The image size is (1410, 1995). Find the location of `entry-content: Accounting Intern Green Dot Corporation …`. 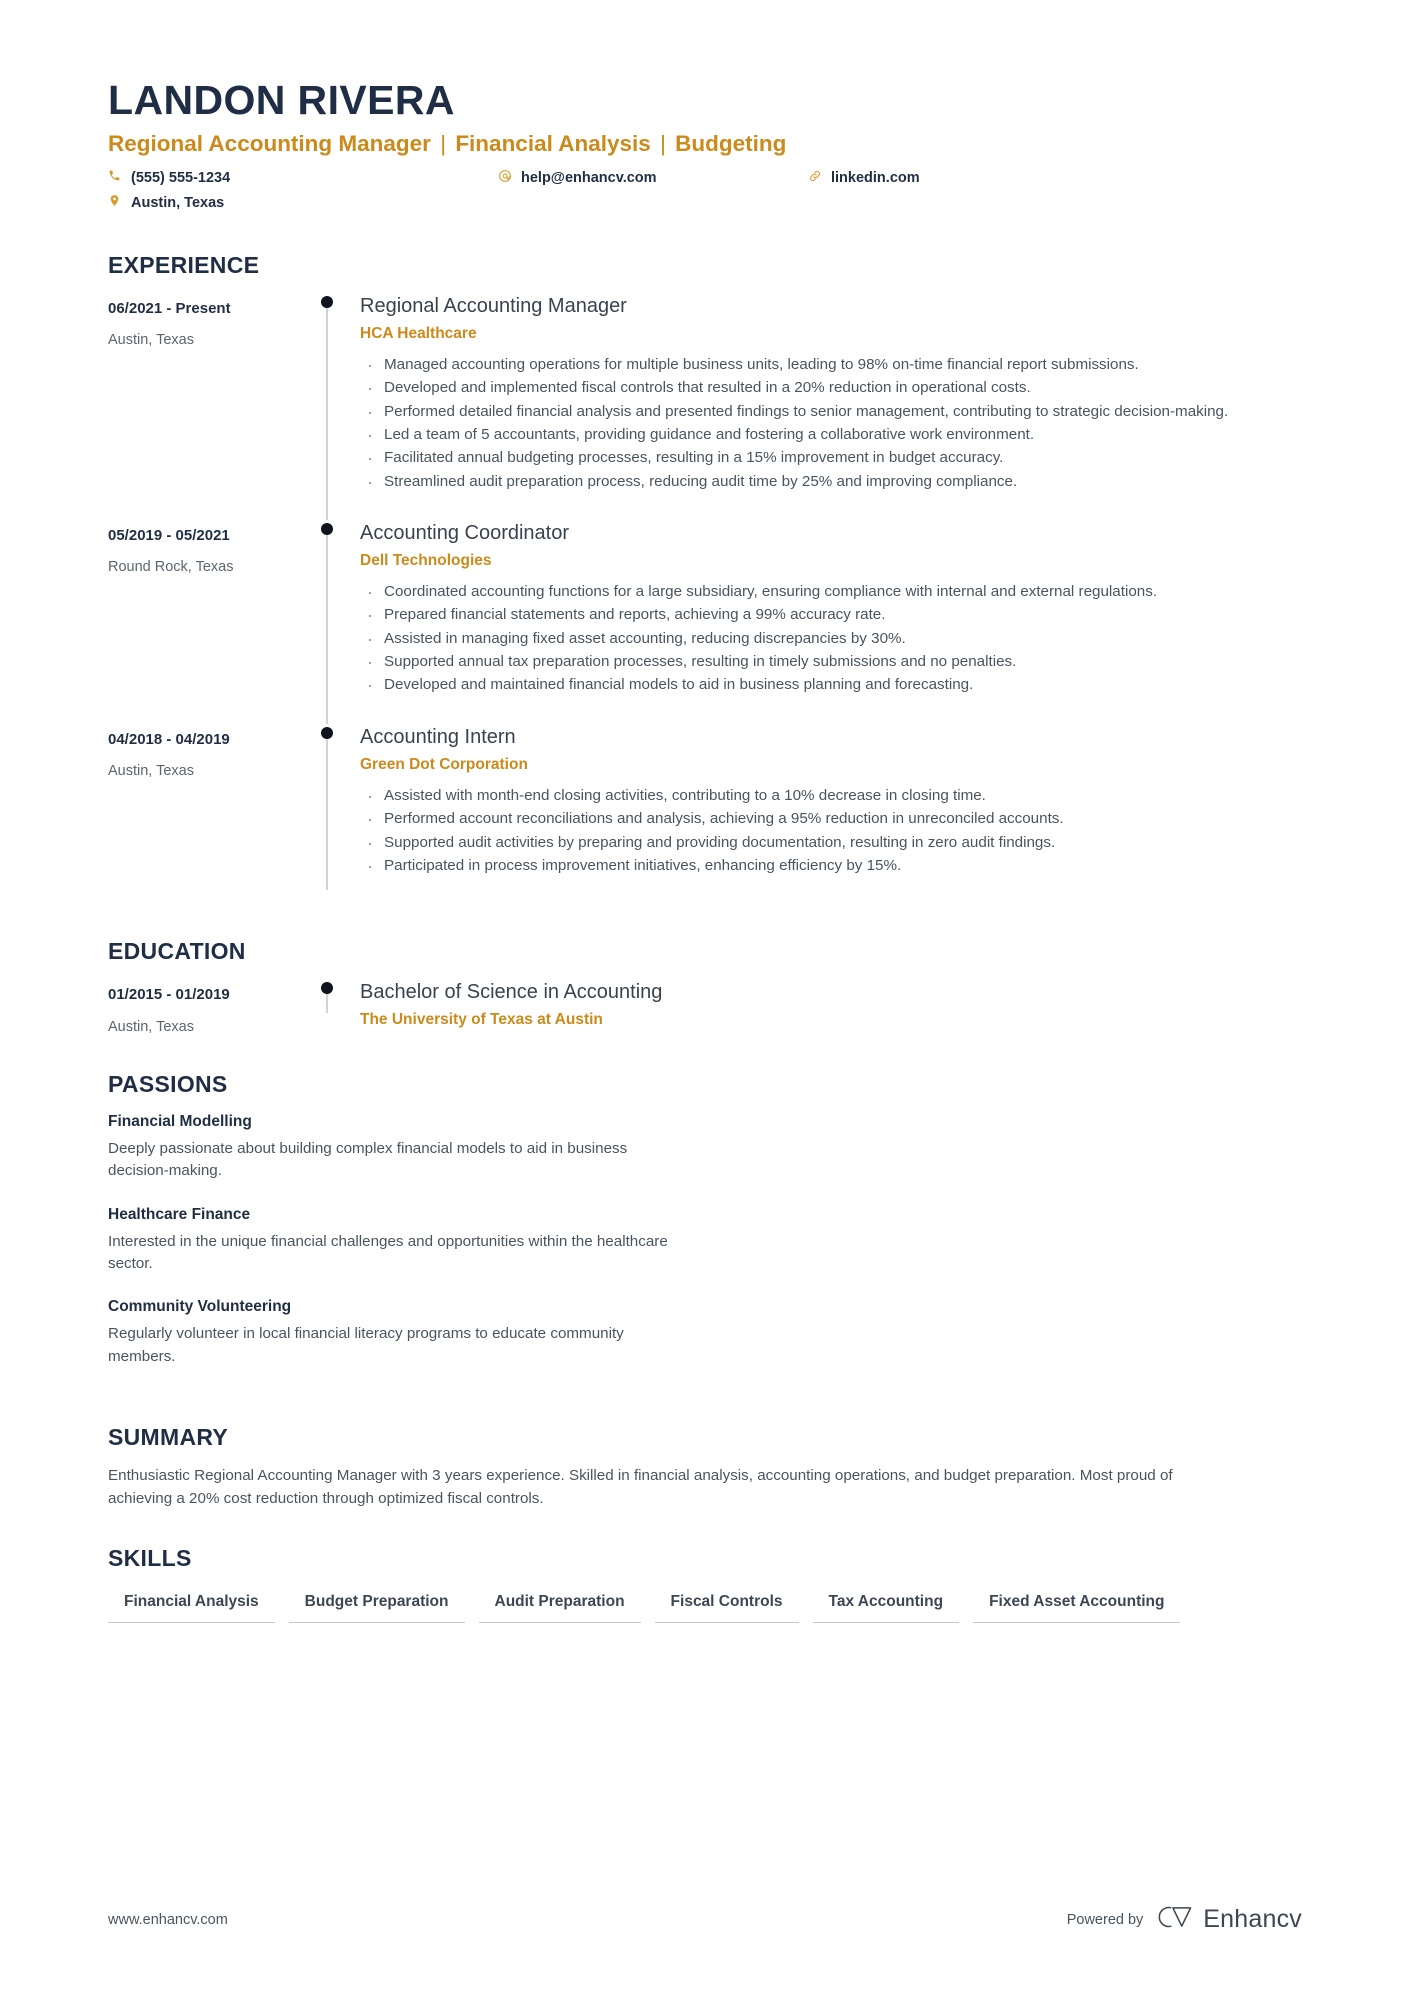

entry-content: Accounting Intern Green Dot Corporation … is located at coordinates (831, 814).